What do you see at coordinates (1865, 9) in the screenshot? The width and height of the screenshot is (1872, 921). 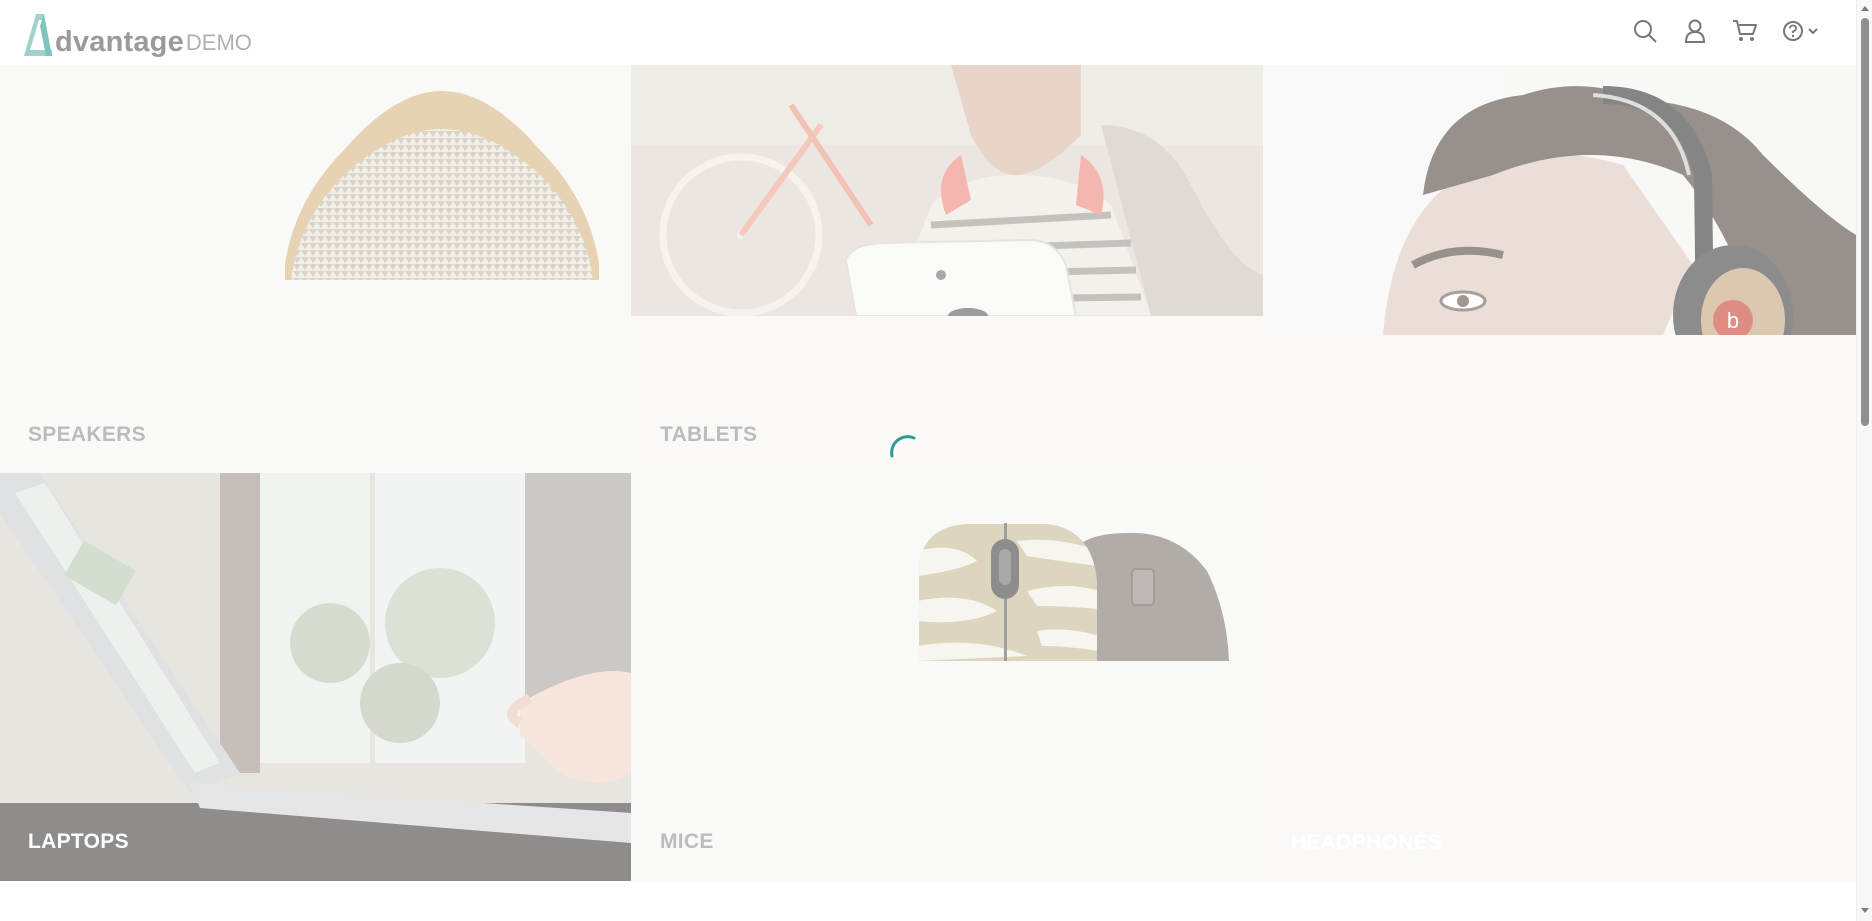 I see `scroll-up-icon` at bounding box center [1865, 9].